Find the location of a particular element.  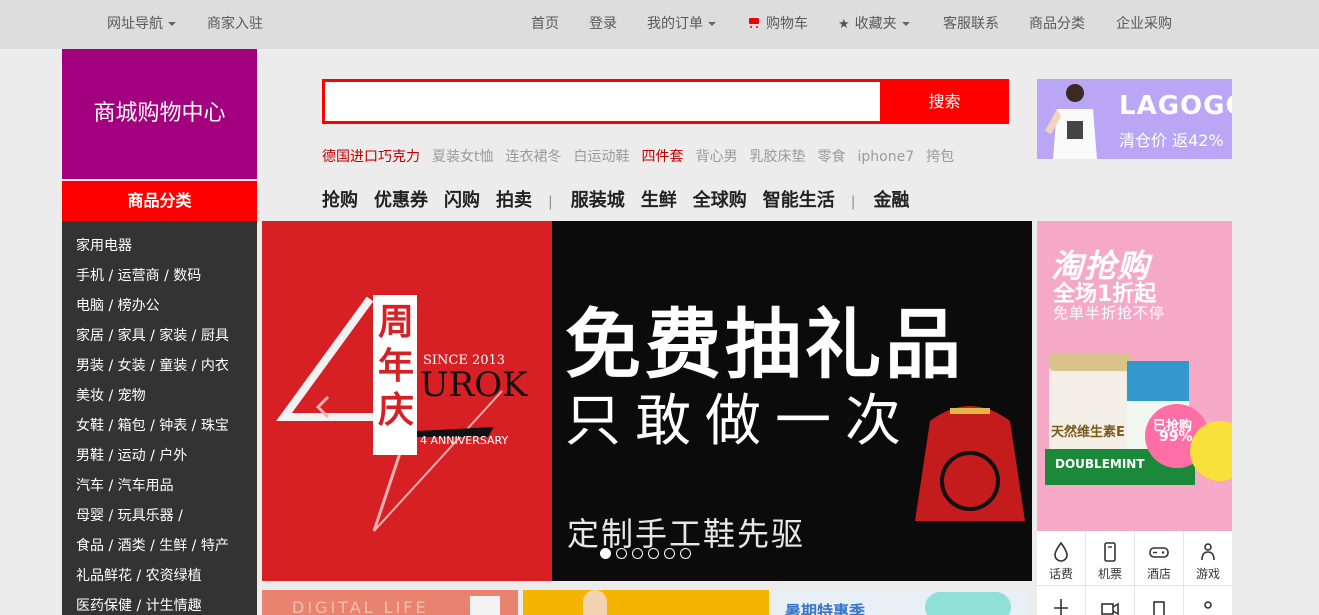

service-flight: 机票 is located at coordinates (1110, 558).